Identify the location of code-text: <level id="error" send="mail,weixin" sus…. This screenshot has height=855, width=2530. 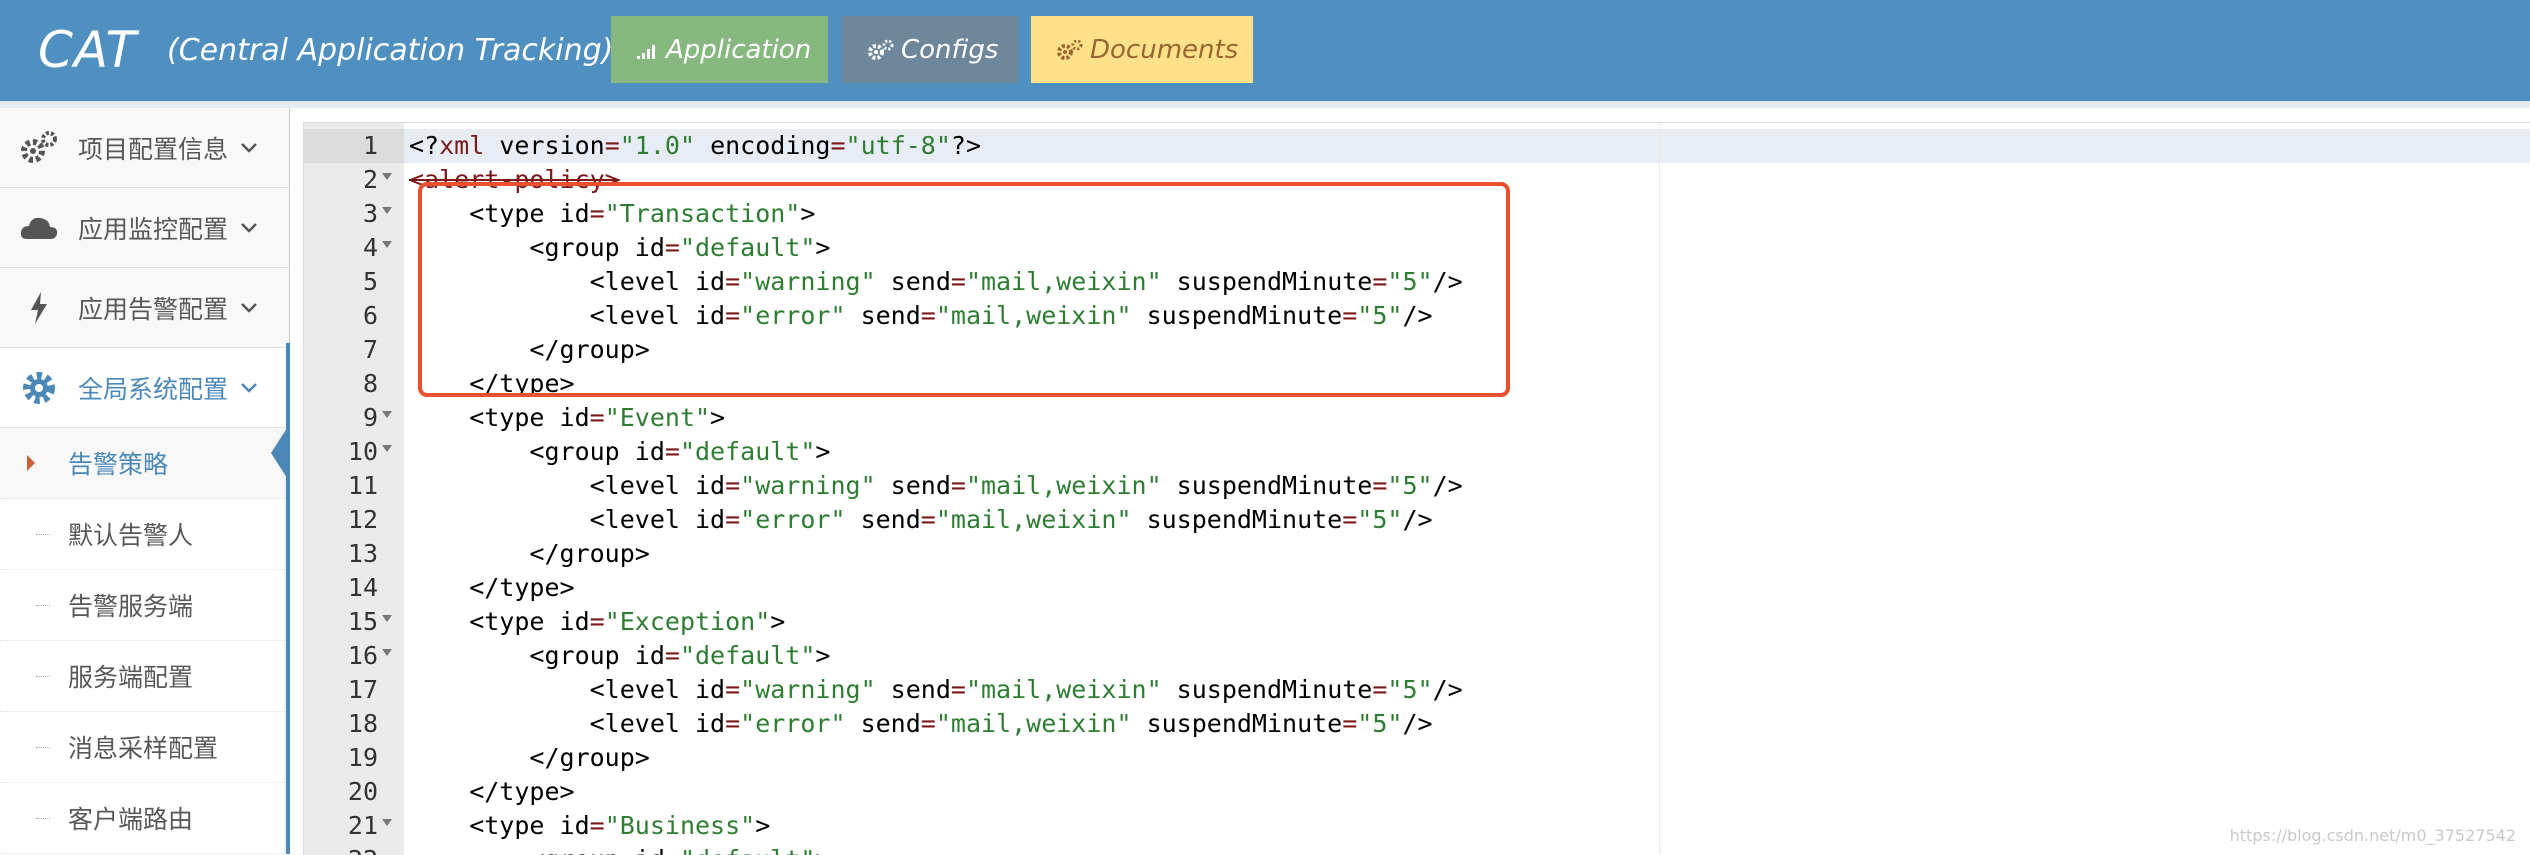
(921, 724).